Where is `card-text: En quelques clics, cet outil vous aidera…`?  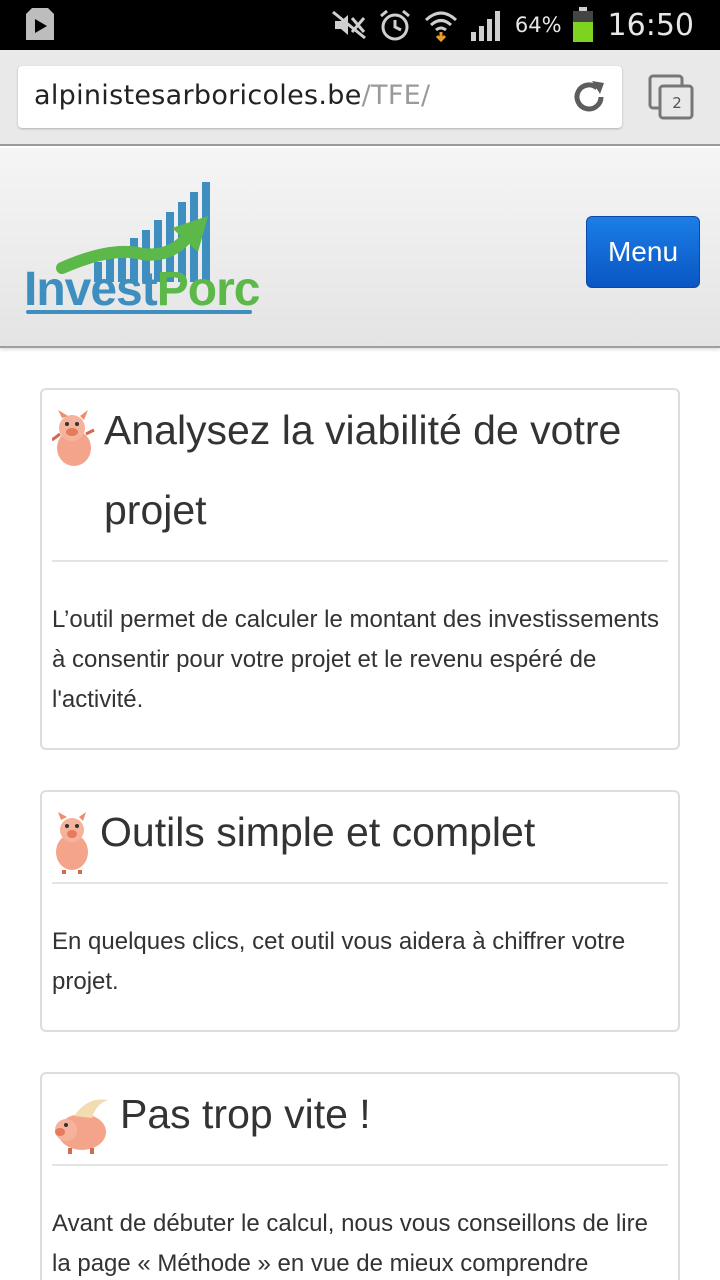 card-text: En quelques clics, cet outil vous aidera… is located at coordinates (339, 961).